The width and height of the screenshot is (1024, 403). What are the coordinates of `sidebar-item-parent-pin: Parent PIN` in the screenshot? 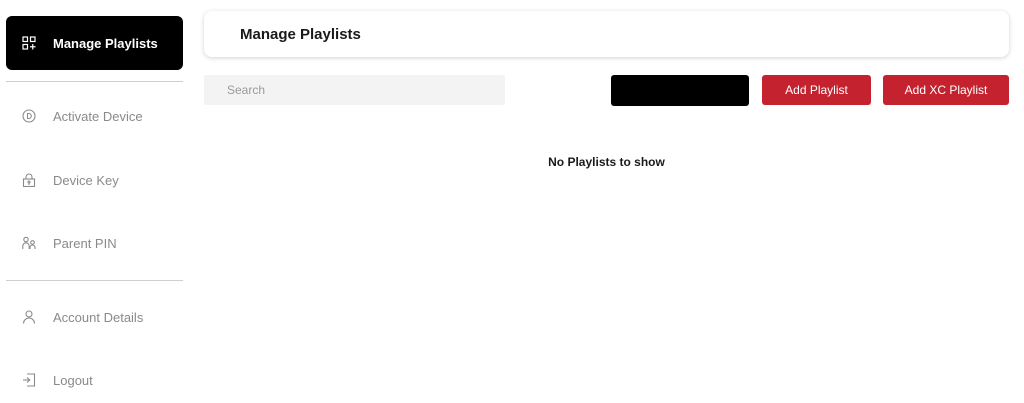 It's located at (94, 243).